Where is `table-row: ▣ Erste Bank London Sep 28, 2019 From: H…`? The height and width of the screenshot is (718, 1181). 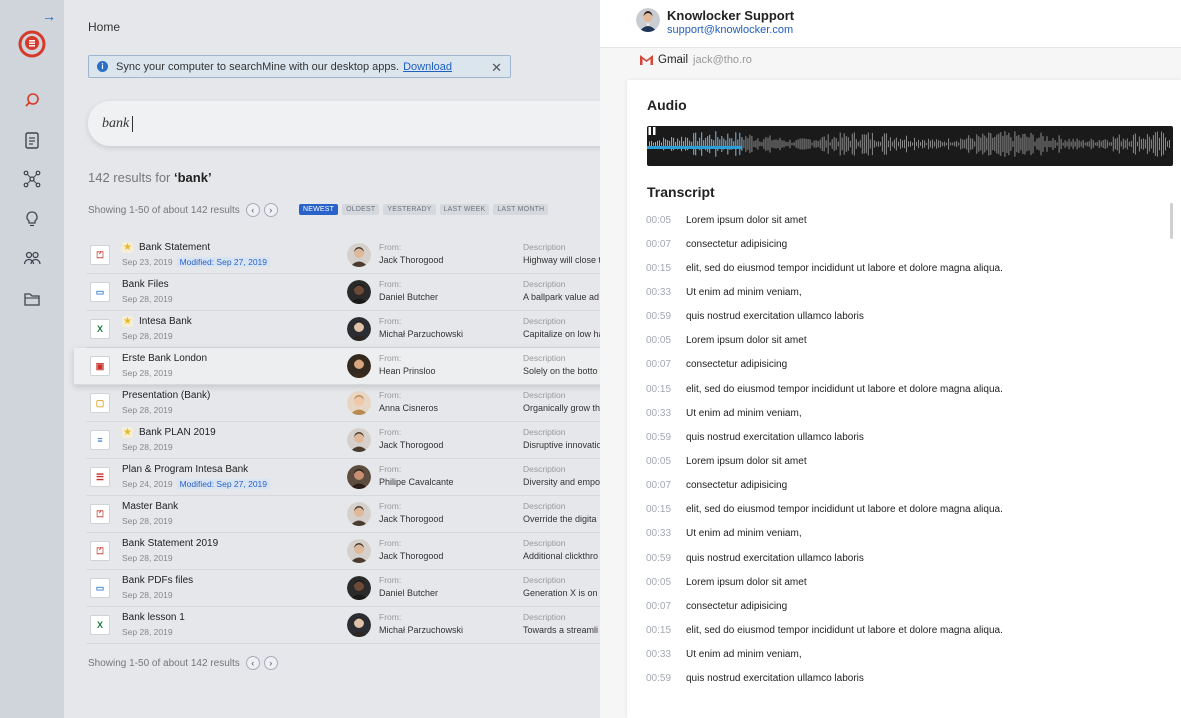
table-row: ▣ Erste Bank London Sep 28, 2019 From: H… is located at coordinates (337, 366).